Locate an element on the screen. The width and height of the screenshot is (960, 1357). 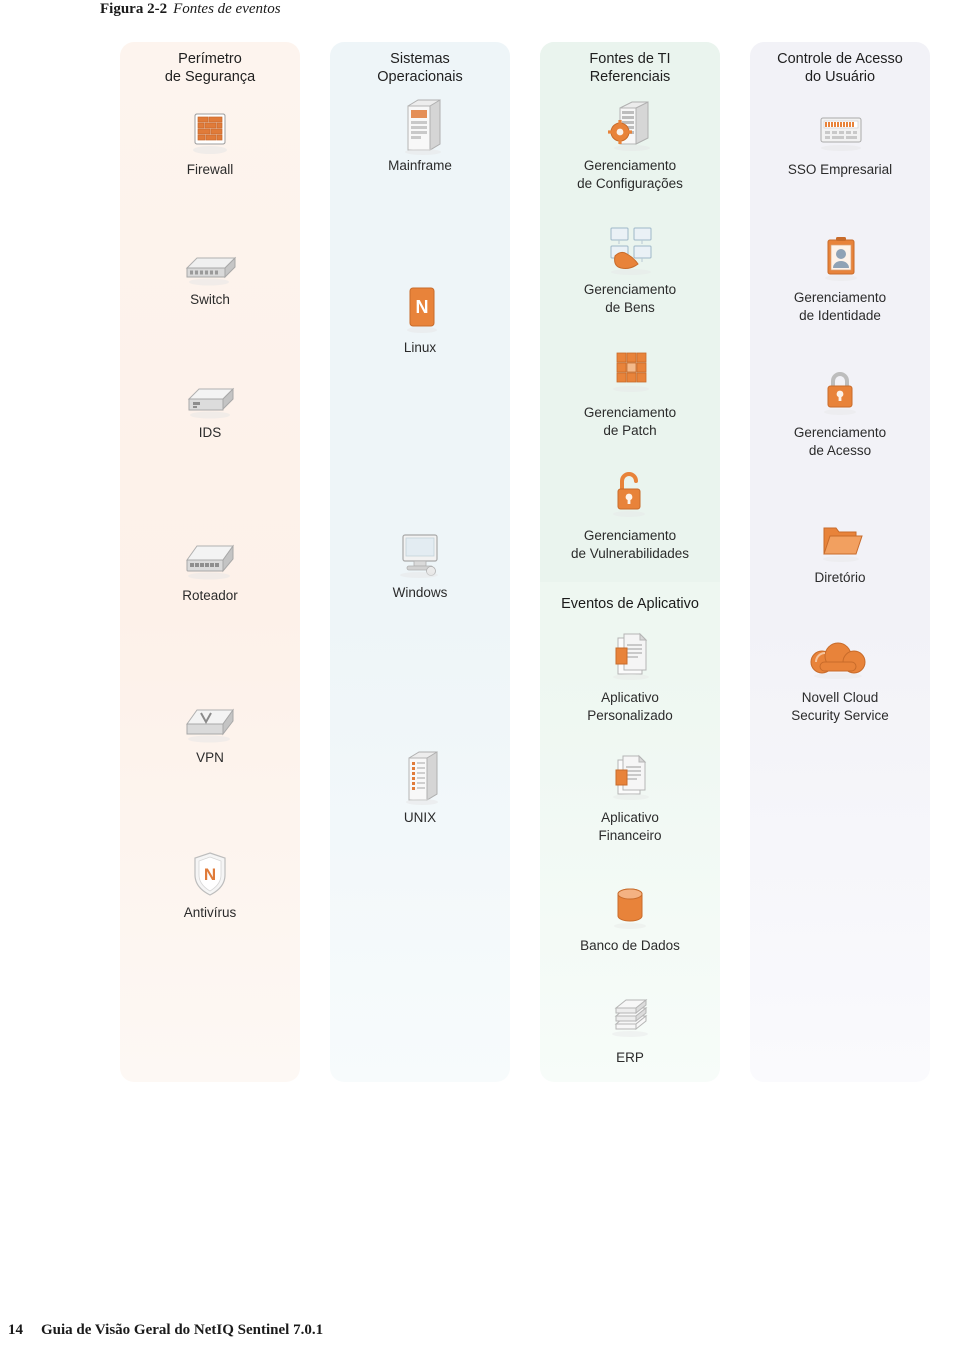
column-heading-user-access-control: Controle de Acesso do Usuário is located at coordinates (840, 68).